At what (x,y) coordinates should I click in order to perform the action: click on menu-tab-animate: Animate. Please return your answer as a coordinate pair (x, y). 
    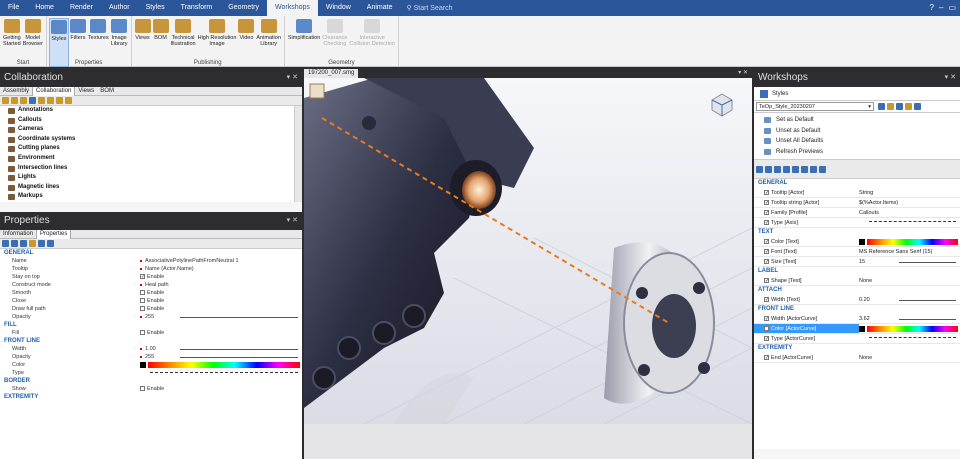
    Looking at the image, I should click on (380, 8).